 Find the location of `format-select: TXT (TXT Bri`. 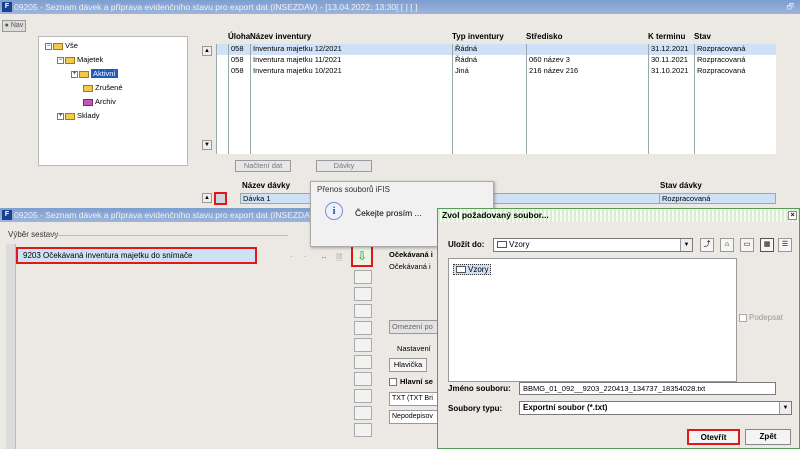

format-select: TXT (TXT Bri is located at coordinates (415, 399).